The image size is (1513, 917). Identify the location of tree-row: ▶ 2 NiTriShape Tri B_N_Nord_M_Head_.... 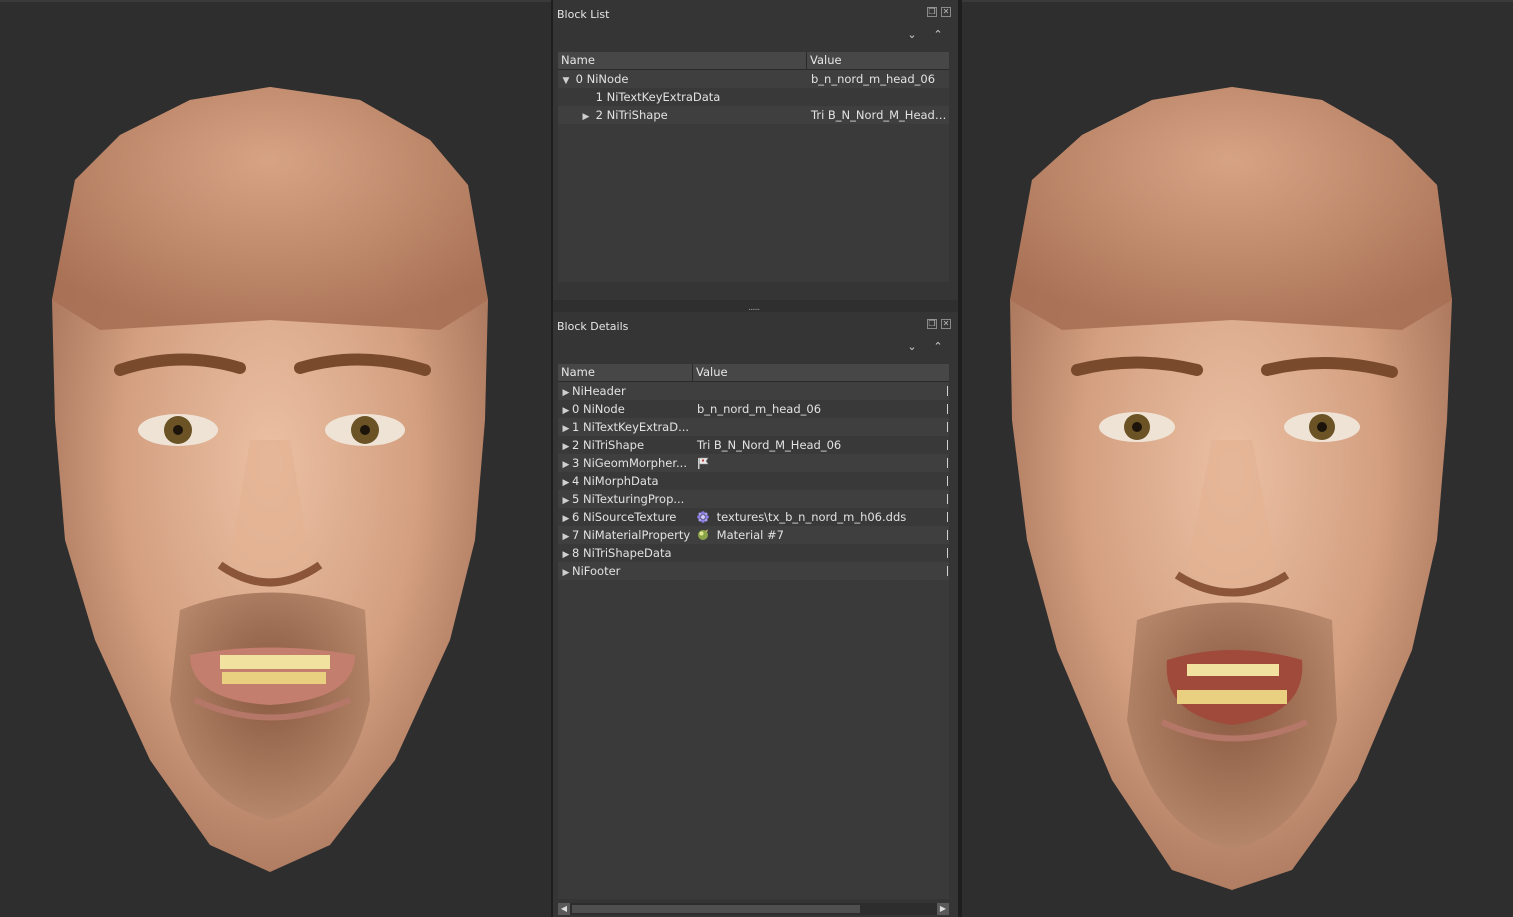
(753, 115).